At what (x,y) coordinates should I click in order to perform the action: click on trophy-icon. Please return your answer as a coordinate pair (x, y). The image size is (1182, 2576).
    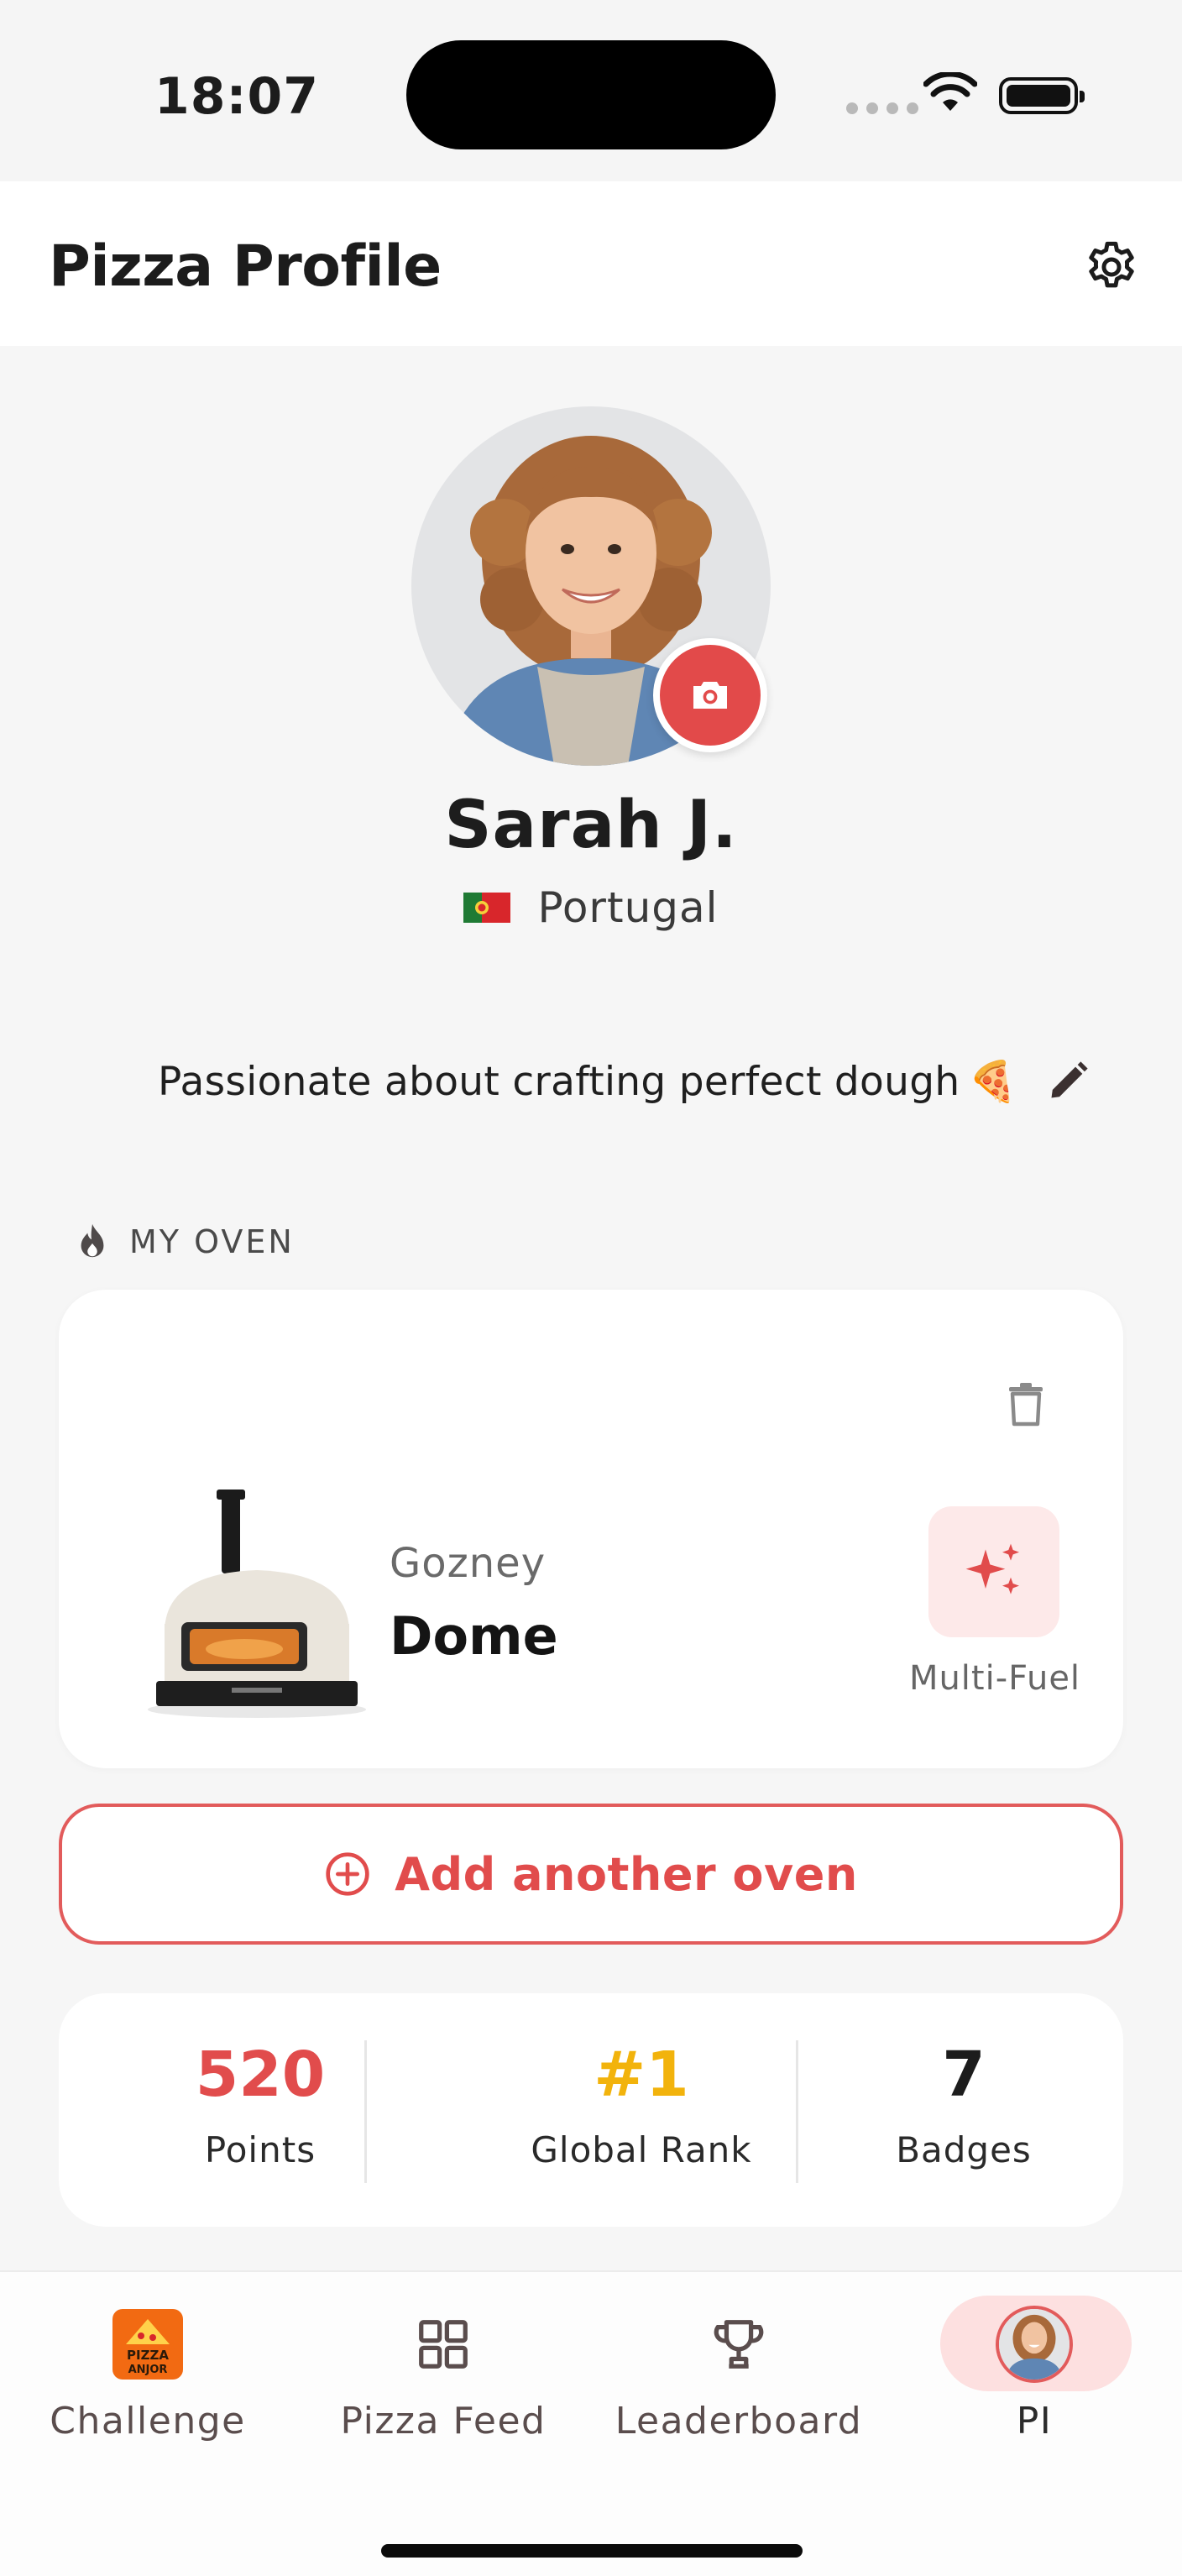
    Looking at the image, I should click on (739, 2344).